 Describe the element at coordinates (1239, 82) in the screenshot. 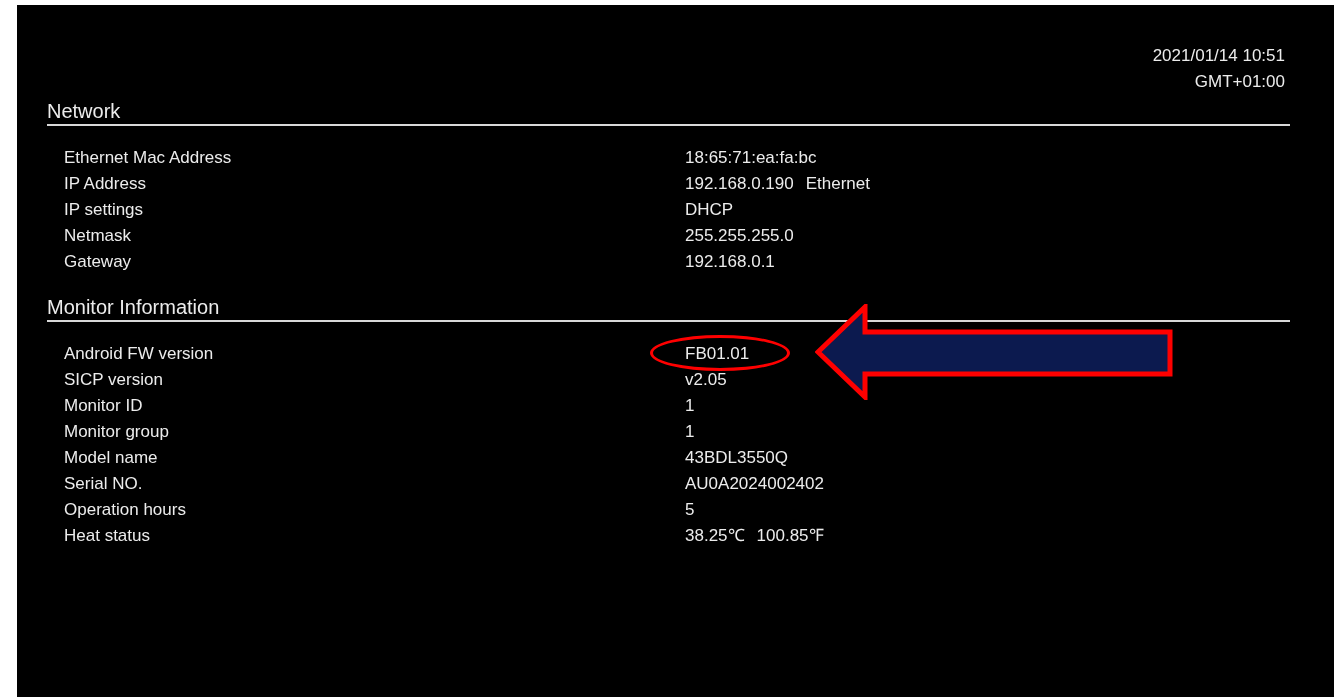

I see `timezone: GMT+01:00` at that location.